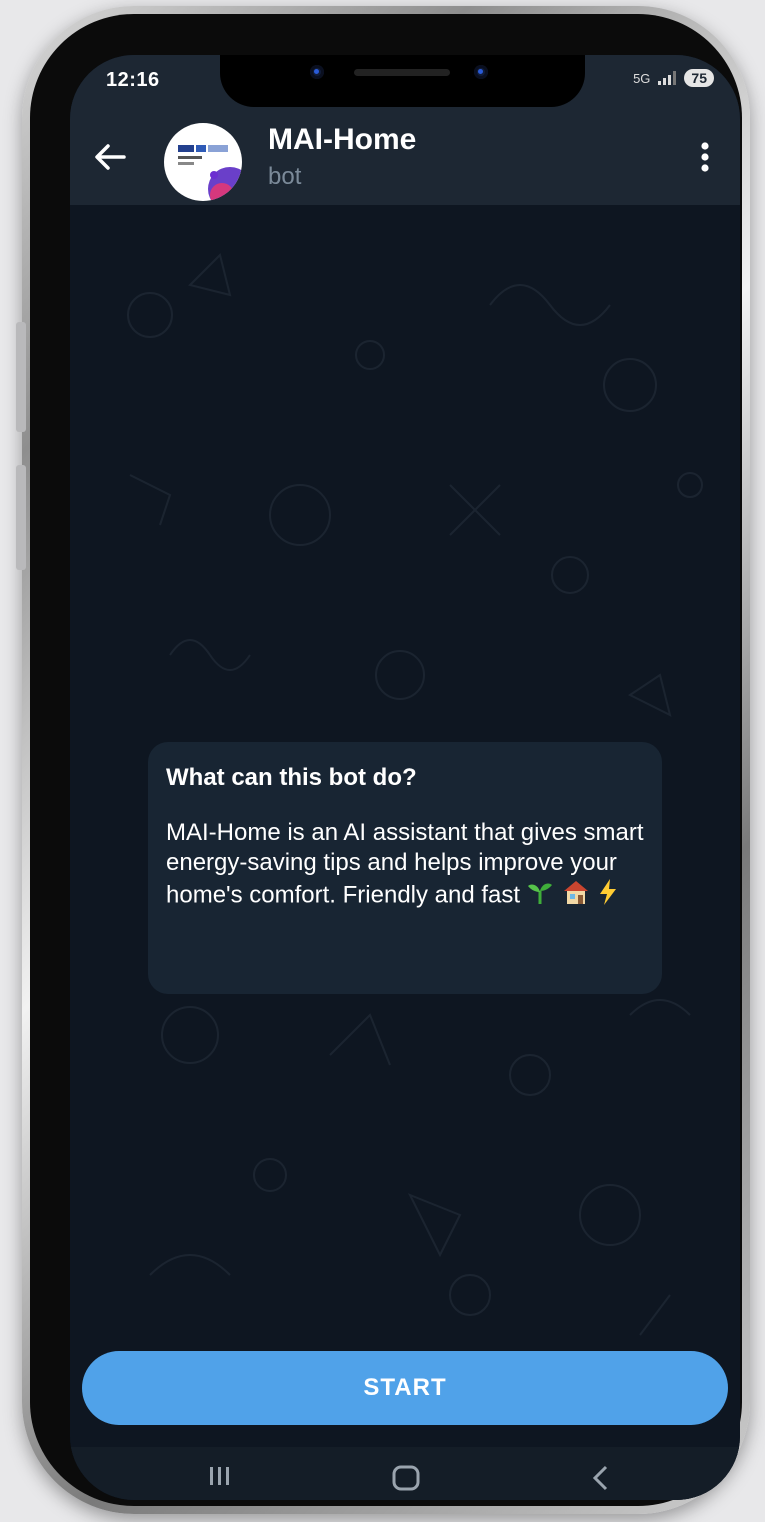 This screenshot has width=765, height=1522. What do you see at coordinates (402, 72) in the screenshot?
I see `earpiece-speaker` at bounding box center [402, 72].